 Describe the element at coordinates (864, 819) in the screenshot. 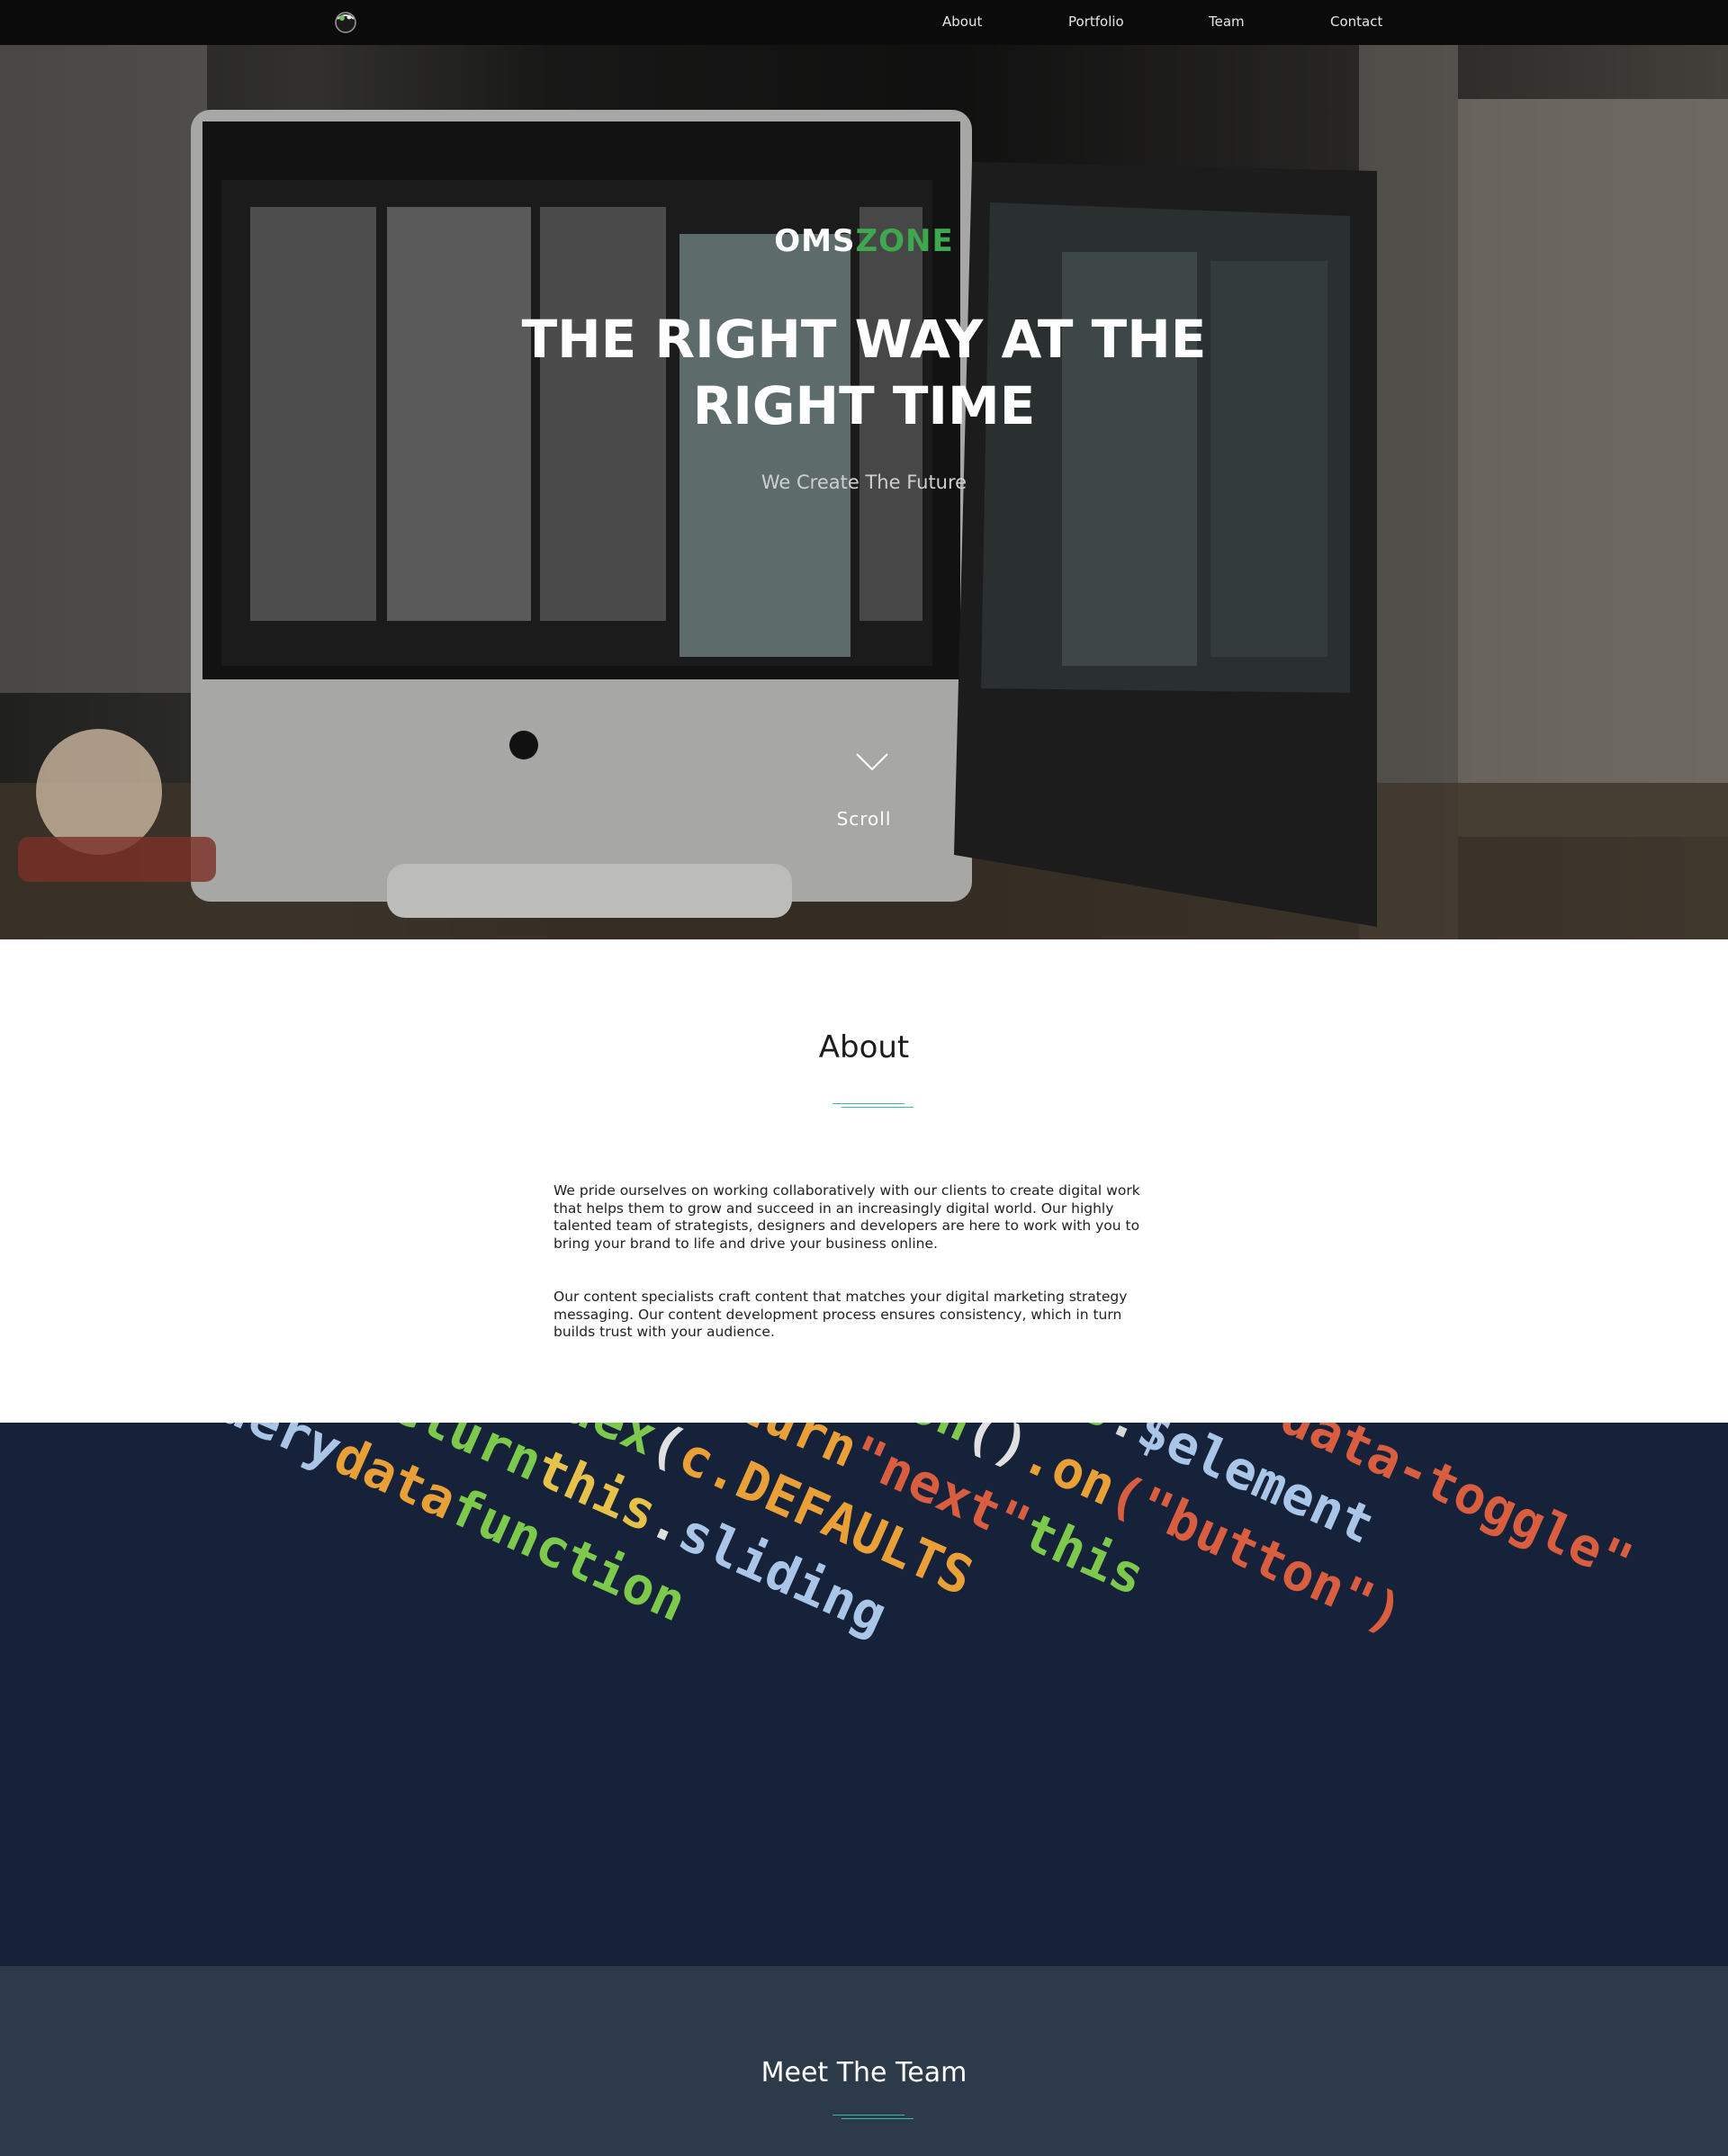

I see `scroll-button: Scroll` at that location.